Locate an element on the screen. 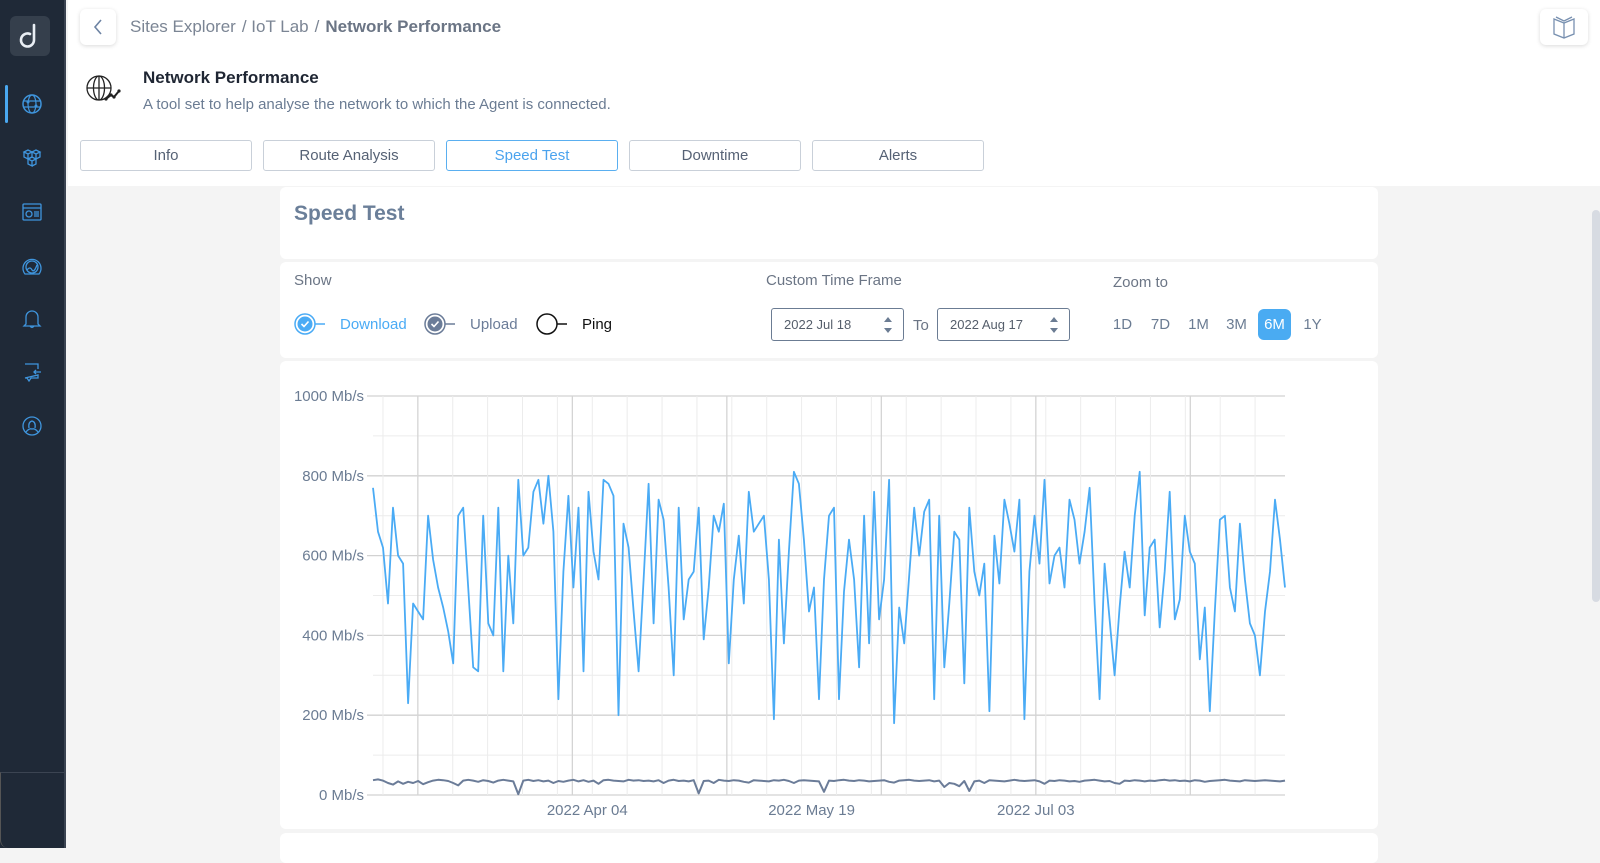 The image size is (1600, 863). tab-speed-test: Speed Test is located at coordinates (532, 155).